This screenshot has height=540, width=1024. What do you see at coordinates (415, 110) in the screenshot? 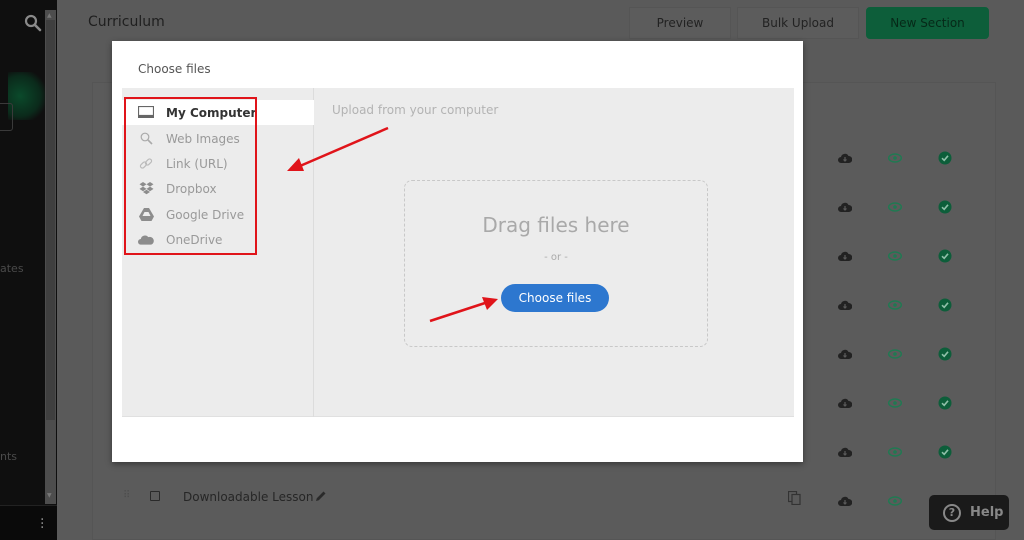
I see `upload-hint: Upload from your computer` at bounding box center [415, 110].